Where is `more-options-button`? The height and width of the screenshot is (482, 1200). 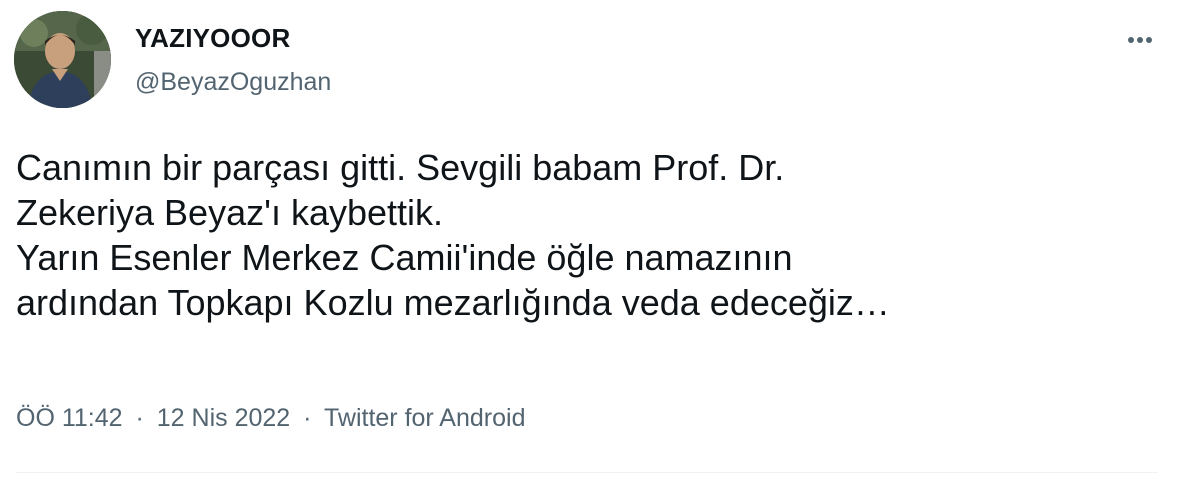
more-options-button is located at coordinates (1140, 40).